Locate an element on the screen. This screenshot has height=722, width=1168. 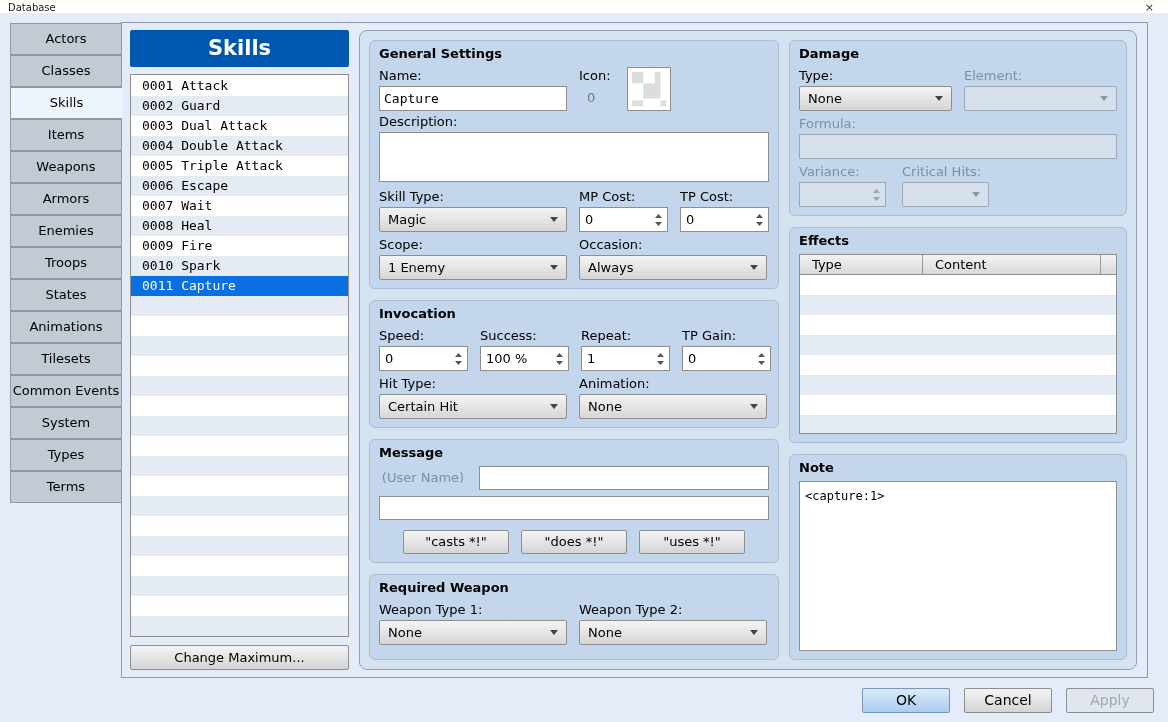
tab: Classes is located at coordinates (65, 71).